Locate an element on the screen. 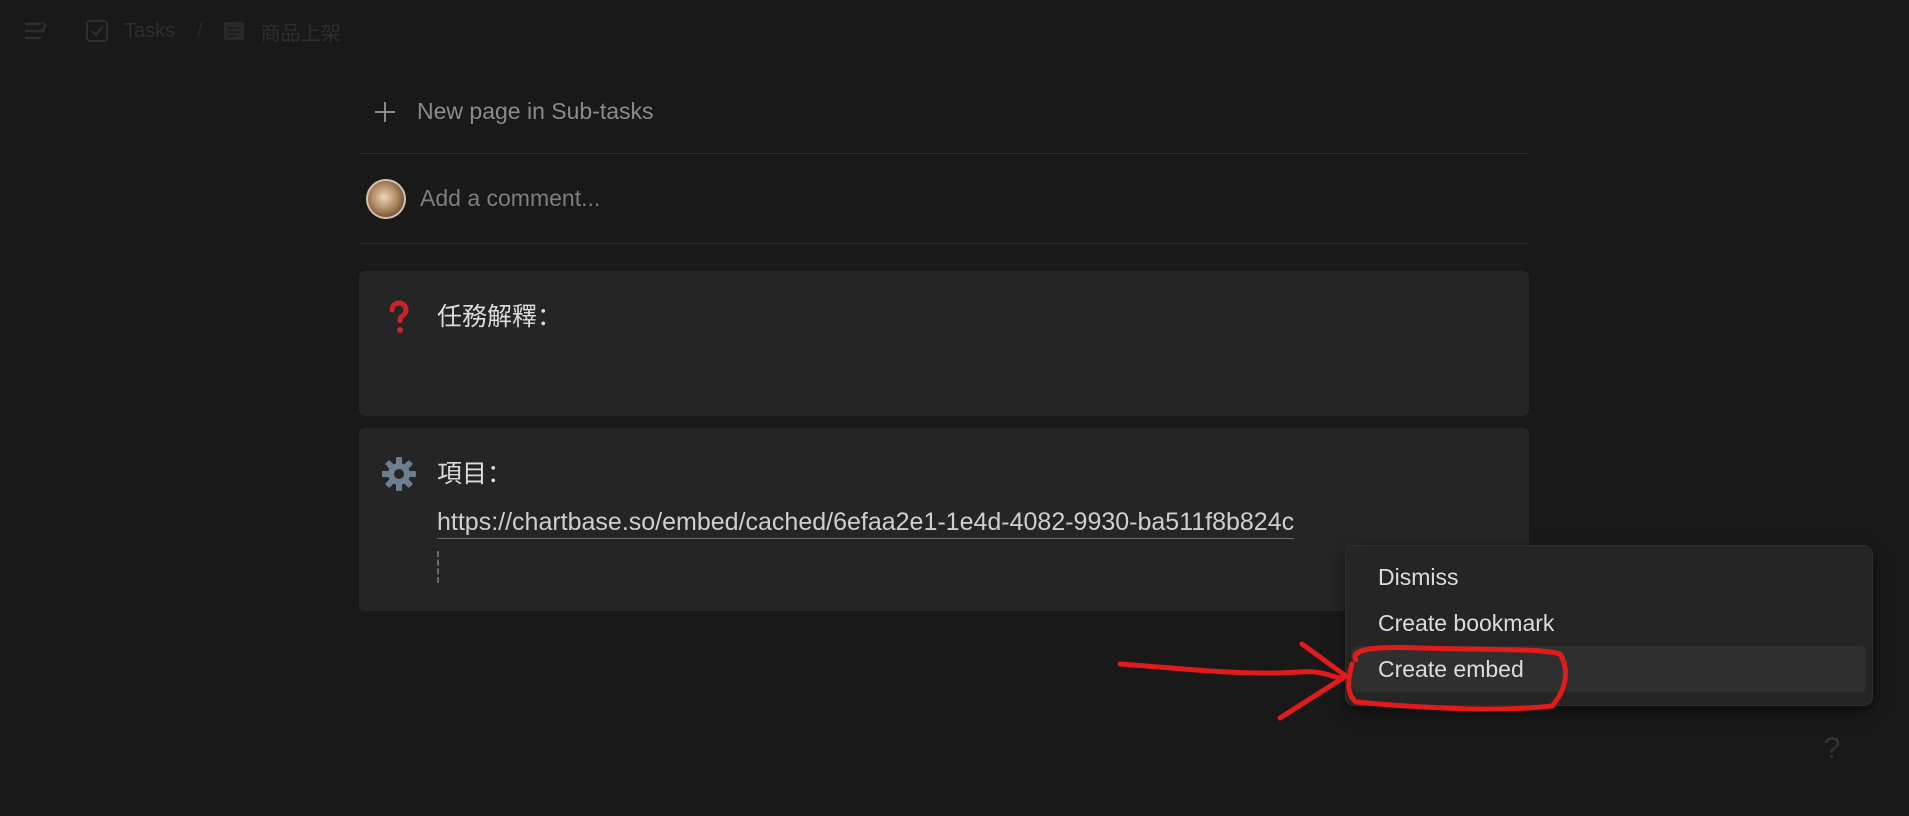  annotation-arrow-shaft is located at coordinates (1230, 671).